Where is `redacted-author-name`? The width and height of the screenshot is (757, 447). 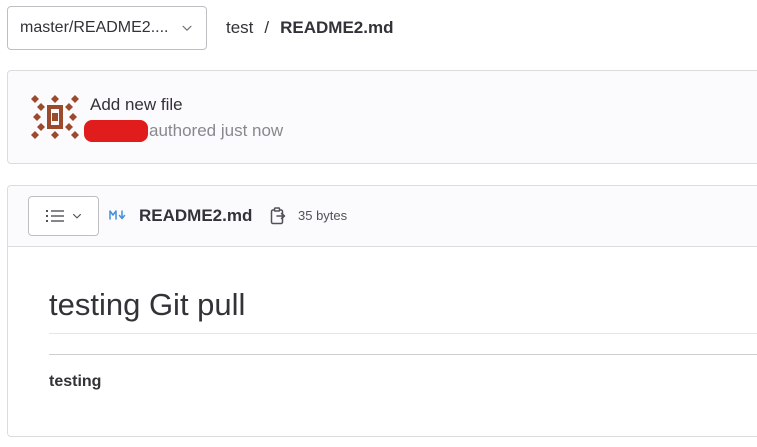 redacted-author-name is located at coordinates (116, 131).